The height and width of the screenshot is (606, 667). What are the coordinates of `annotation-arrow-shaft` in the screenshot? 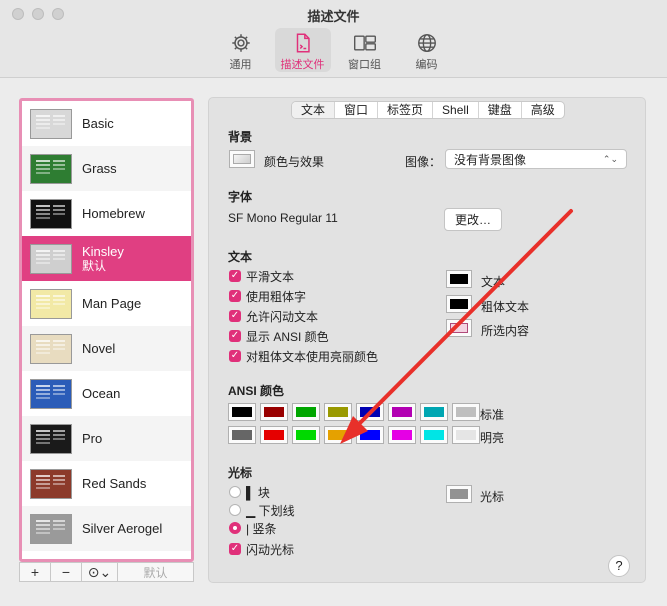 It's located at (461, 321).